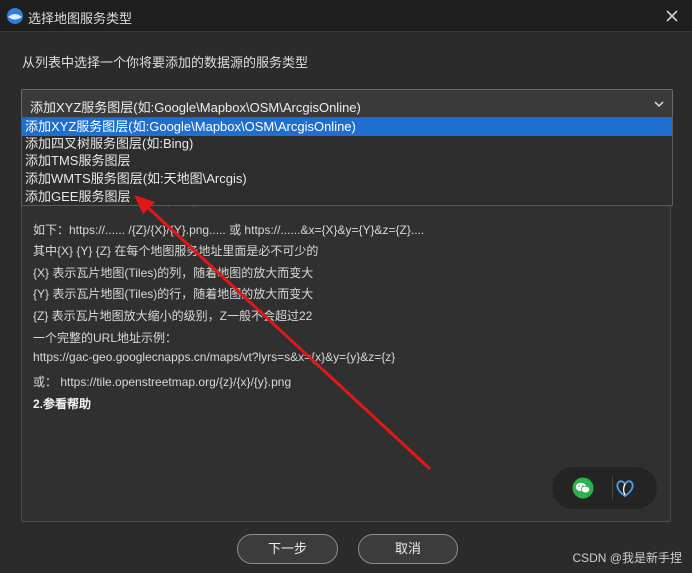  I want to click on title-bar: 选择地图服务类型, so click(346, 16).